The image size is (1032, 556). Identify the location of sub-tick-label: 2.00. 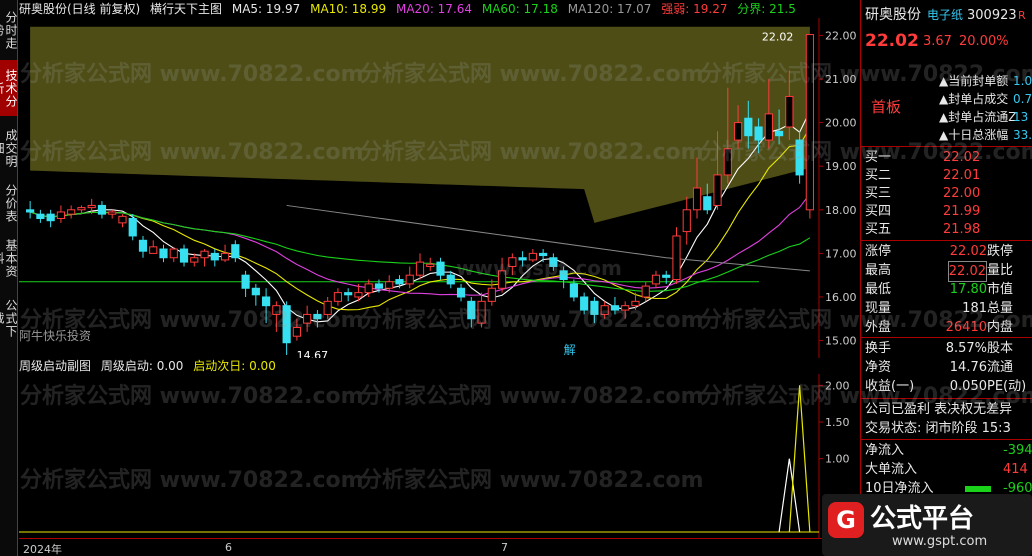
(837, 385).